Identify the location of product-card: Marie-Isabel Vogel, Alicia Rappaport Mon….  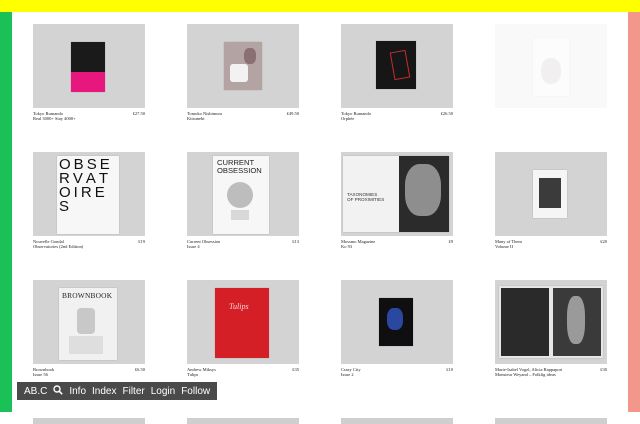
(551, 331).